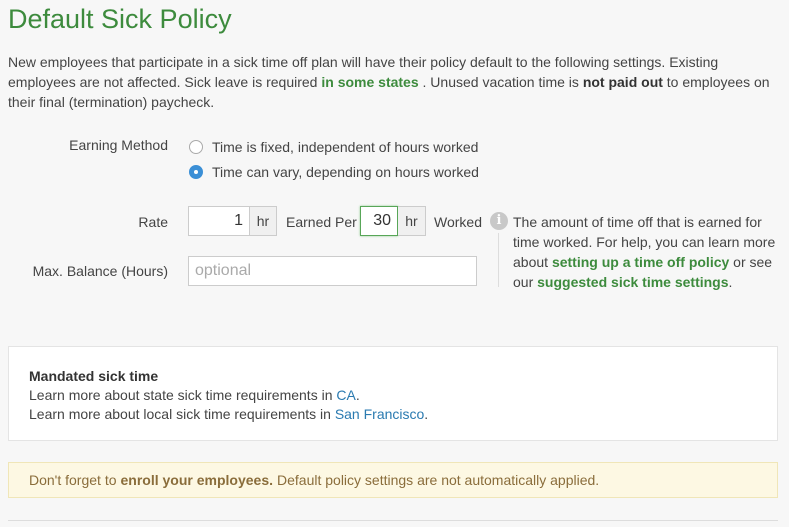 Image resolution: width=789 pixels, height=527 pixels. What do you see at coordinates (196, 172) in the screenshot?
I see `radio-vary` at bounding box center [196, 172].